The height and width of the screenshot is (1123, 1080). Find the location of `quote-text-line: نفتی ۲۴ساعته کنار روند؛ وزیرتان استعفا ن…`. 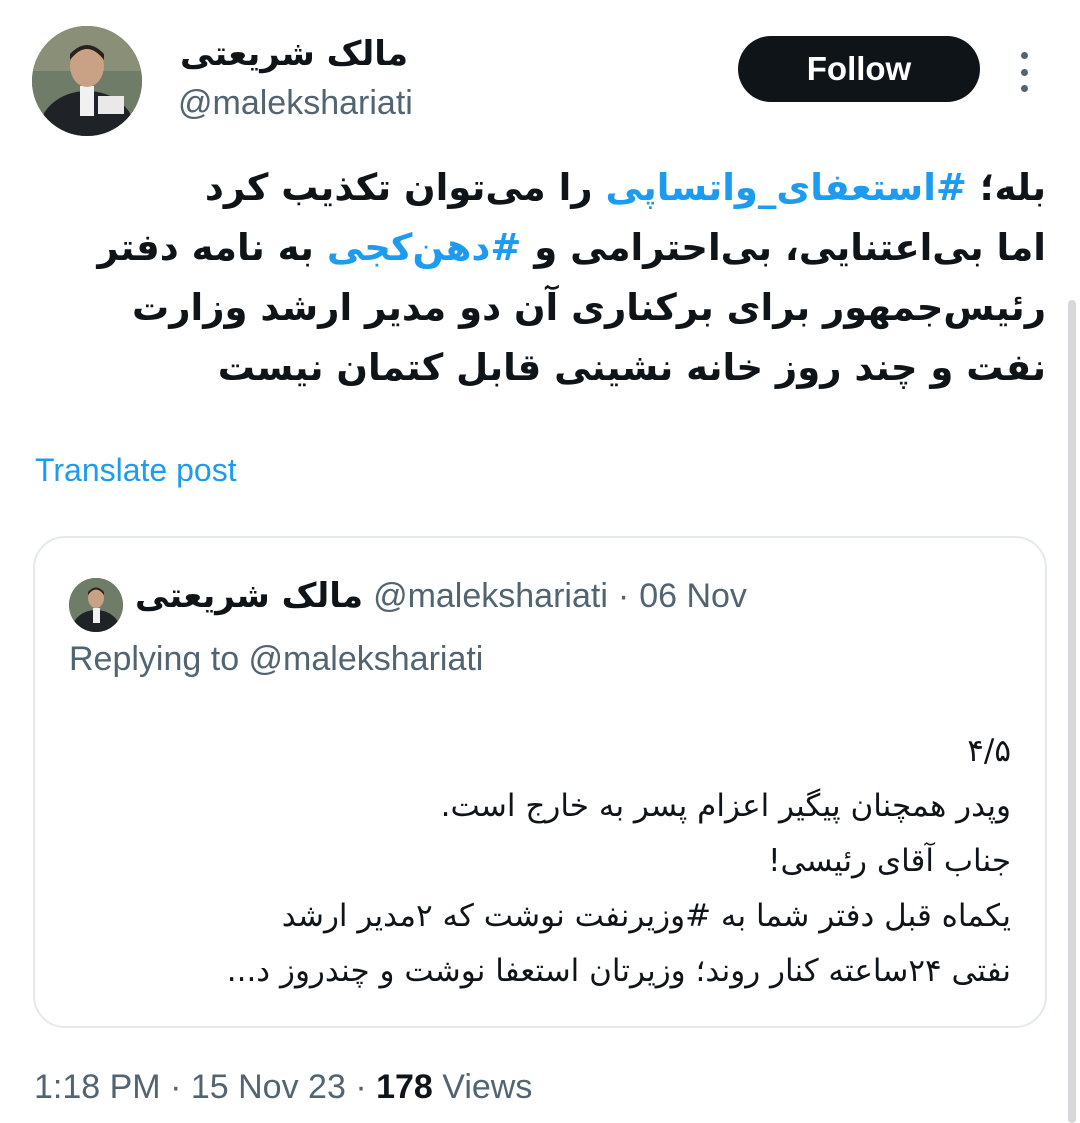

quote-text-line: نفتی ۲۴ساعته کنار روند؛ وزیرتان استعفا ن… is located at coordinates (618, 971).